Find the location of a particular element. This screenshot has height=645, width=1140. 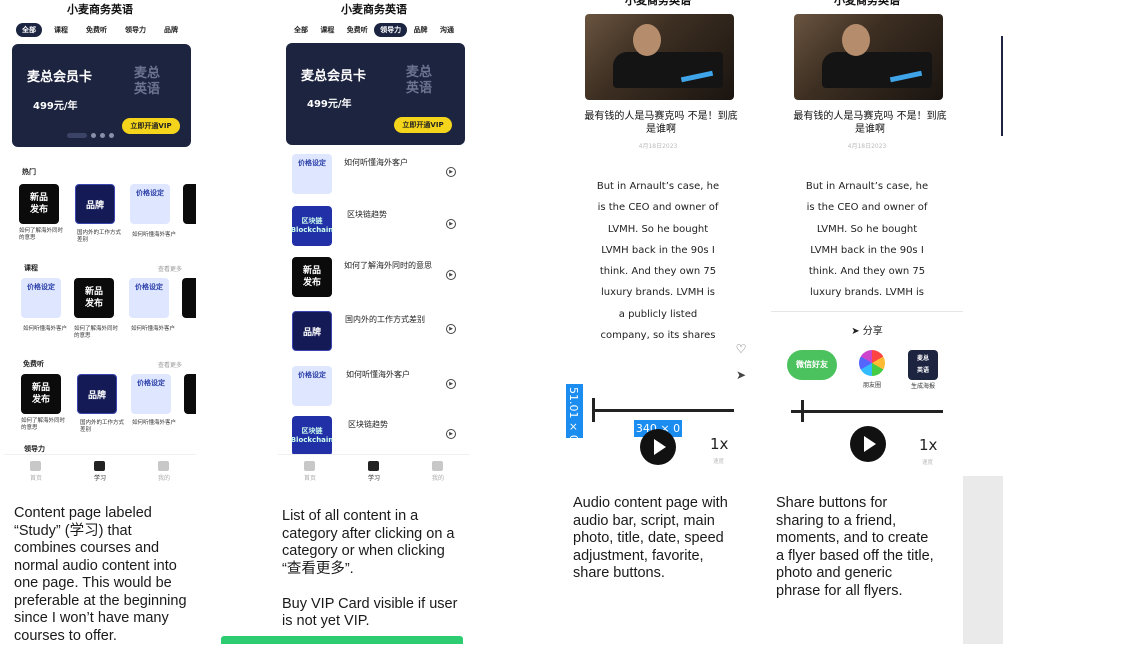

nav-study-label: 学习 is located at coordinates (373, 478).